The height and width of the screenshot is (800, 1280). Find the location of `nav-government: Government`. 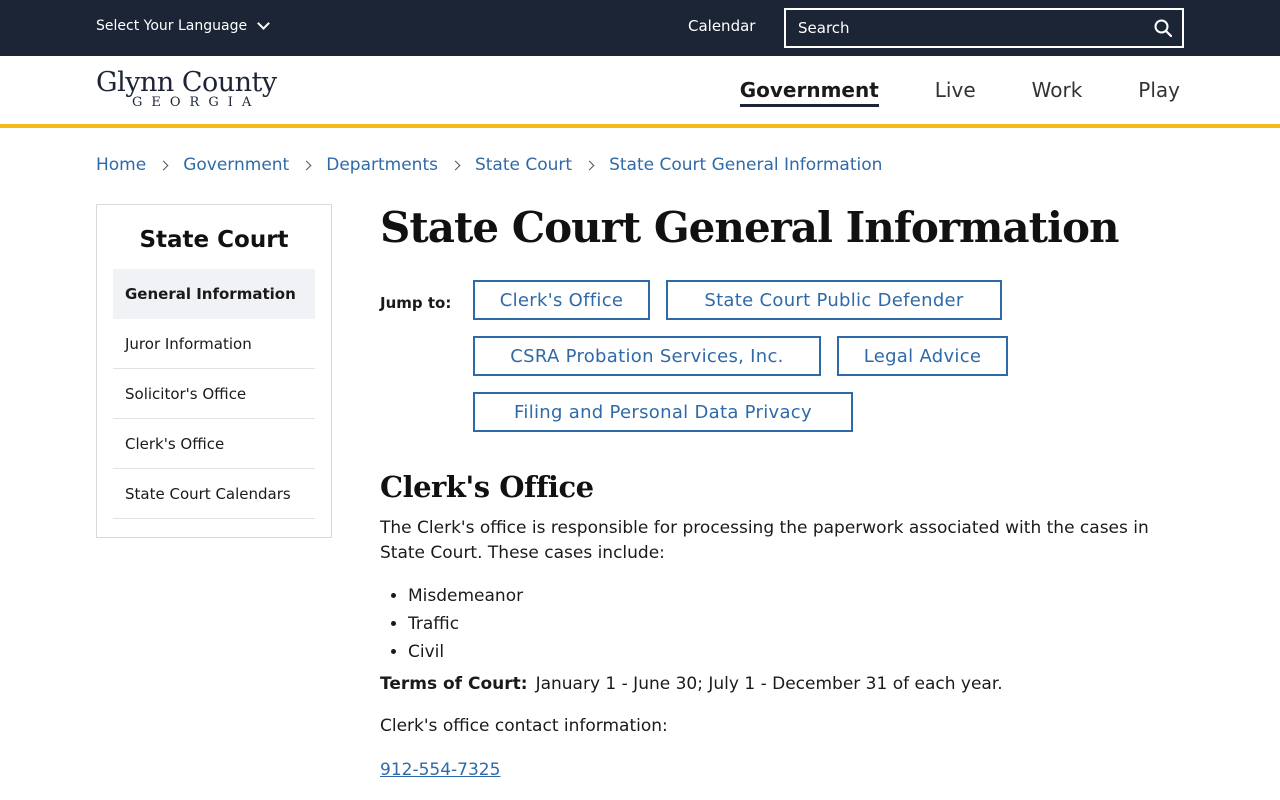

nav-government: Government is located at coordinates (809, 92).